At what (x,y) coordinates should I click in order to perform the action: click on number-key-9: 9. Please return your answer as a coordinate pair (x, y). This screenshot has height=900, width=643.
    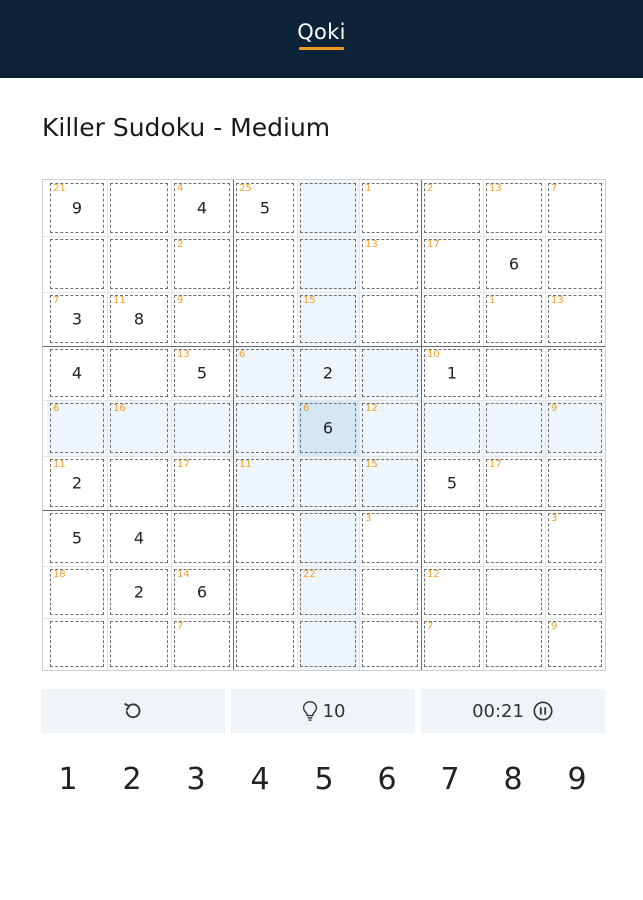
    Looking at the image, I should click on (577, 780).